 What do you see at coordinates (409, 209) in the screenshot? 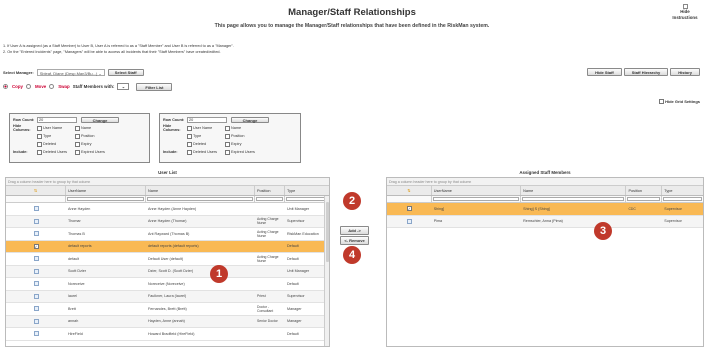
I see `row-checkbox: ✓` at bounding box center [409, 209].